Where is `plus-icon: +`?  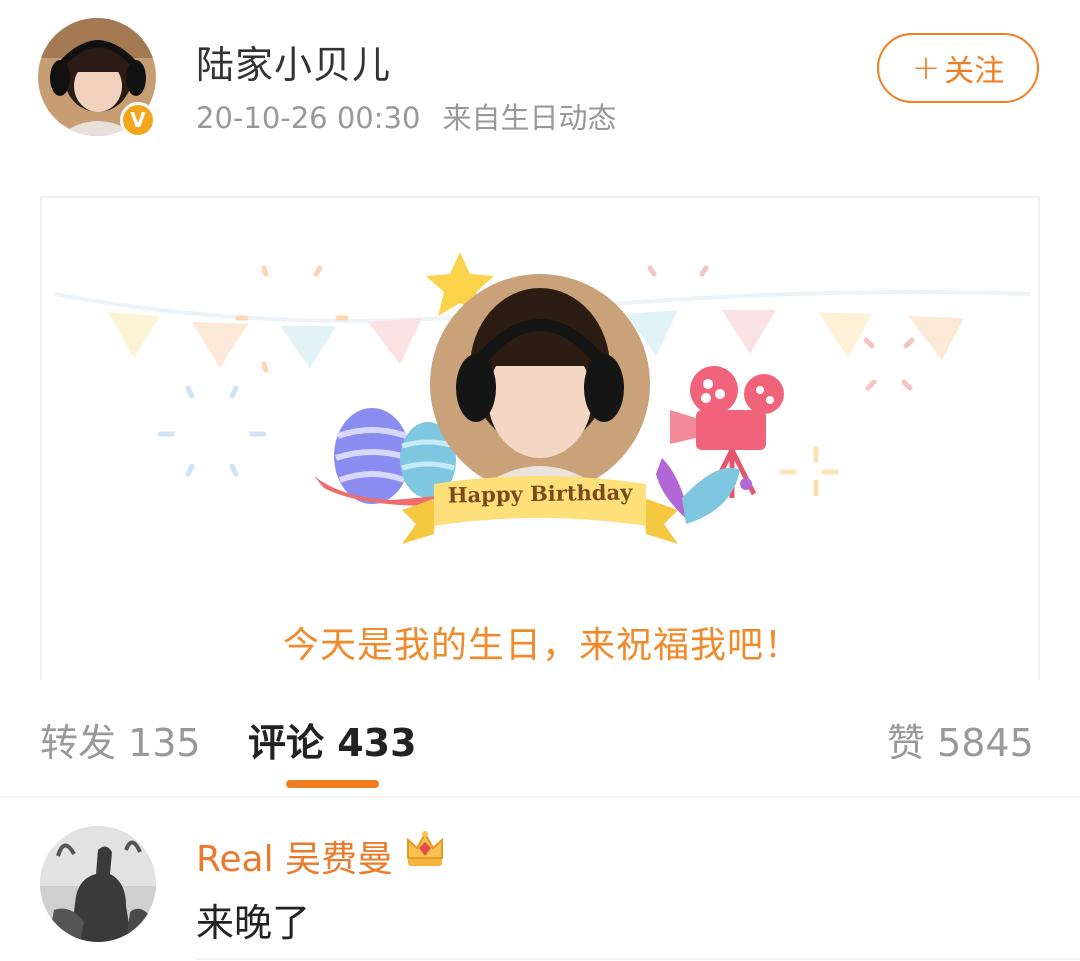
plus-icon: + is located at coordinates (926, 68).